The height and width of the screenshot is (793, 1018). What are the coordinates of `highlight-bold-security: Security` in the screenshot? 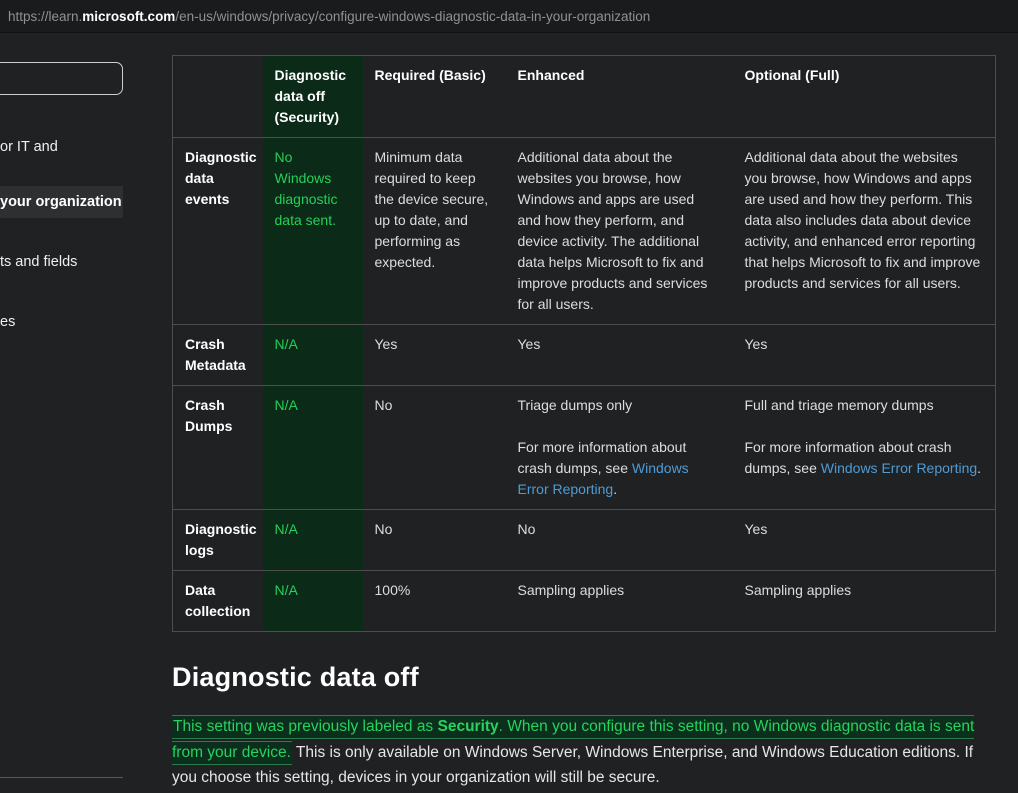 It's located at (468, 726).